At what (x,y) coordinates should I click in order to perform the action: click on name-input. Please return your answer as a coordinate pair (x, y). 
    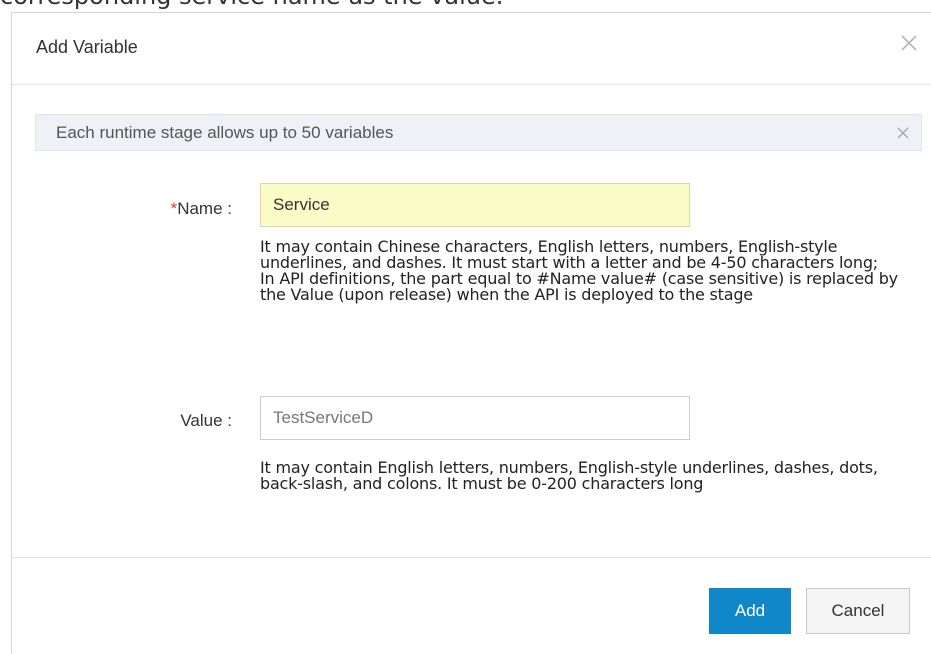
    Looking at the image, I should click on (475, 205).